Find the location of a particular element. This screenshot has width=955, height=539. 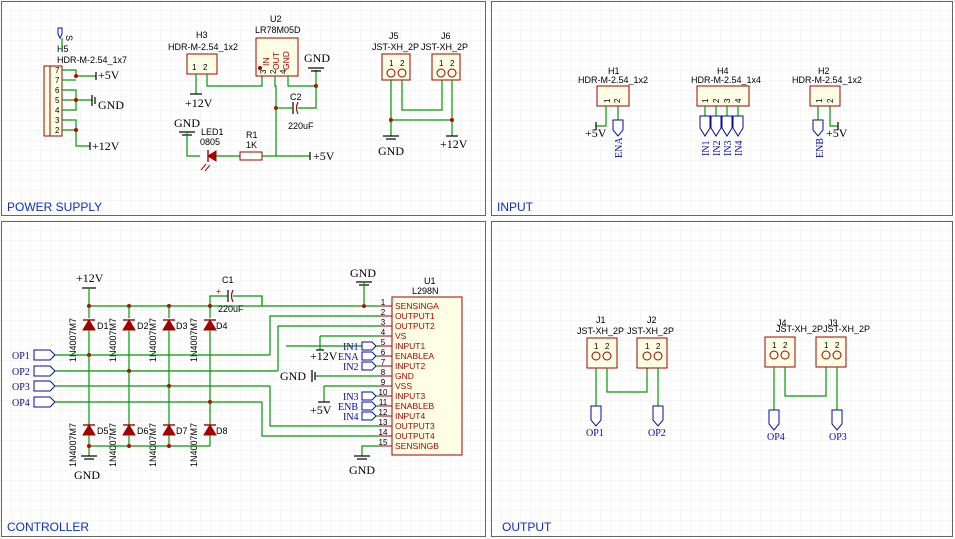

h1-value: HDR-M-2.54_1x2 is located at coordinates (613, 80).